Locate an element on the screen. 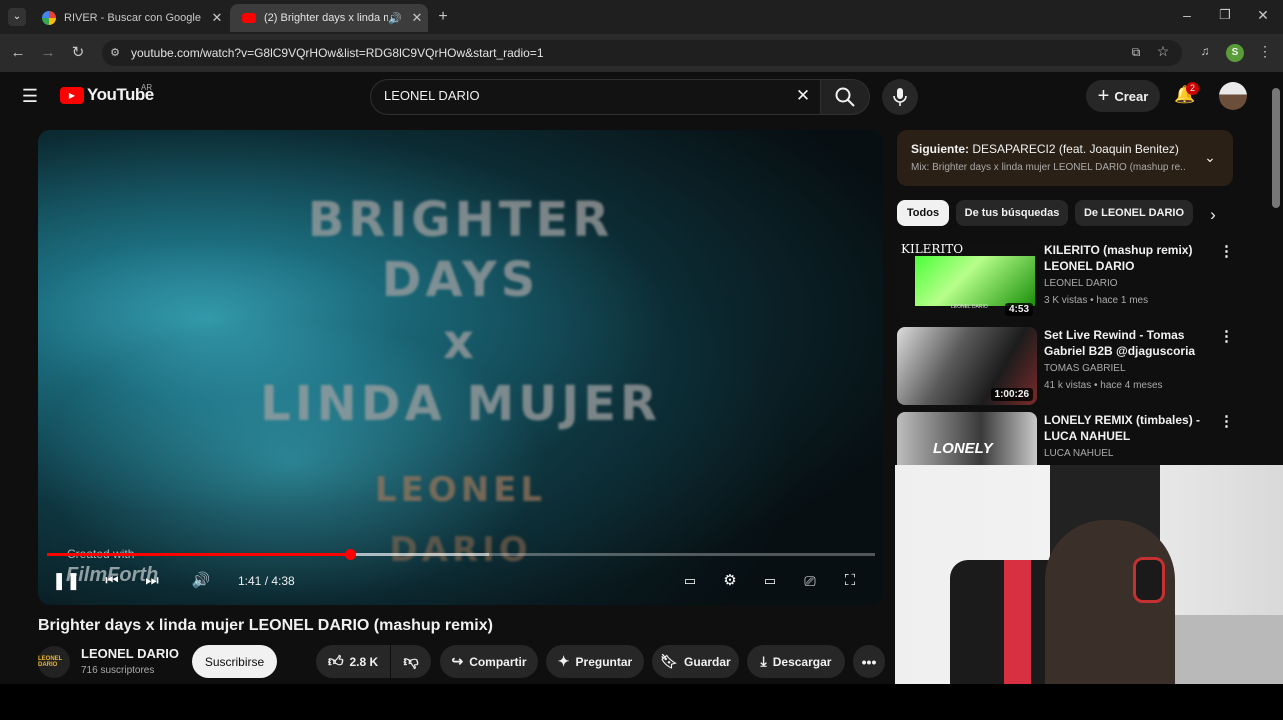  clear-search-icon: ✕ is located at coordinates (803, 96).